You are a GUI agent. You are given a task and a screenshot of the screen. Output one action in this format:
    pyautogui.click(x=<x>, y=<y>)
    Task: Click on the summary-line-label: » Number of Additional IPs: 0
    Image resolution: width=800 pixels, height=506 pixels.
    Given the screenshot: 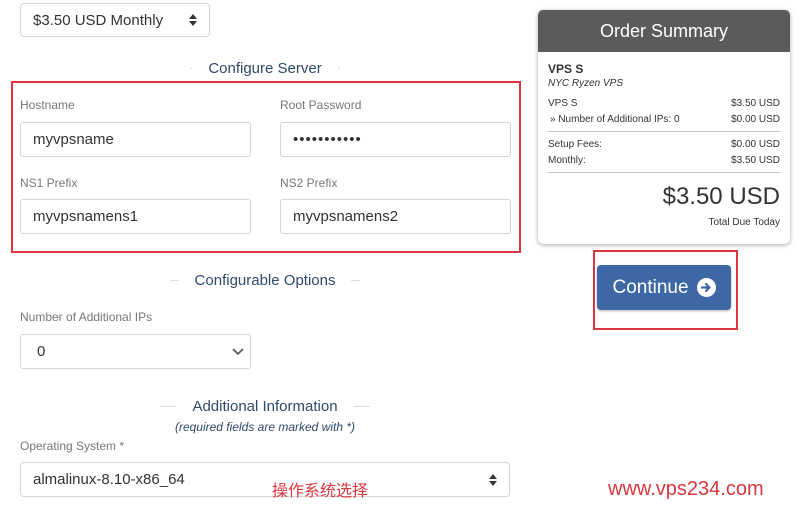 What is the action you would take?
    pyautogui.click(x=615, y=119)
    